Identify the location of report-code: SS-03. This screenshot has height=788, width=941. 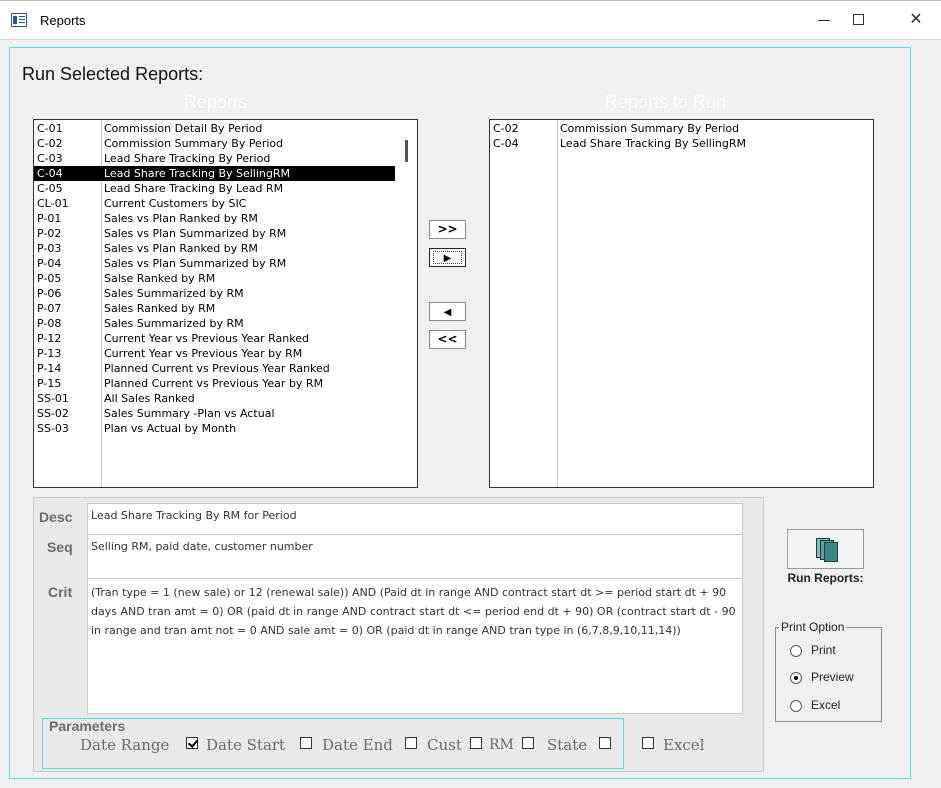
(53, 428).